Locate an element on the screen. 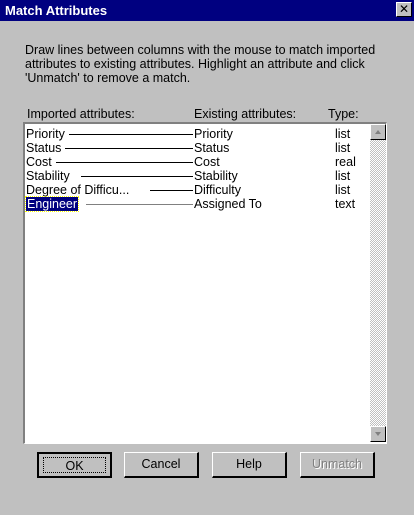 This screenshot has width=414, height=515. existing-attributes-header: Existing attributes: is located at coordinates (245, 114).